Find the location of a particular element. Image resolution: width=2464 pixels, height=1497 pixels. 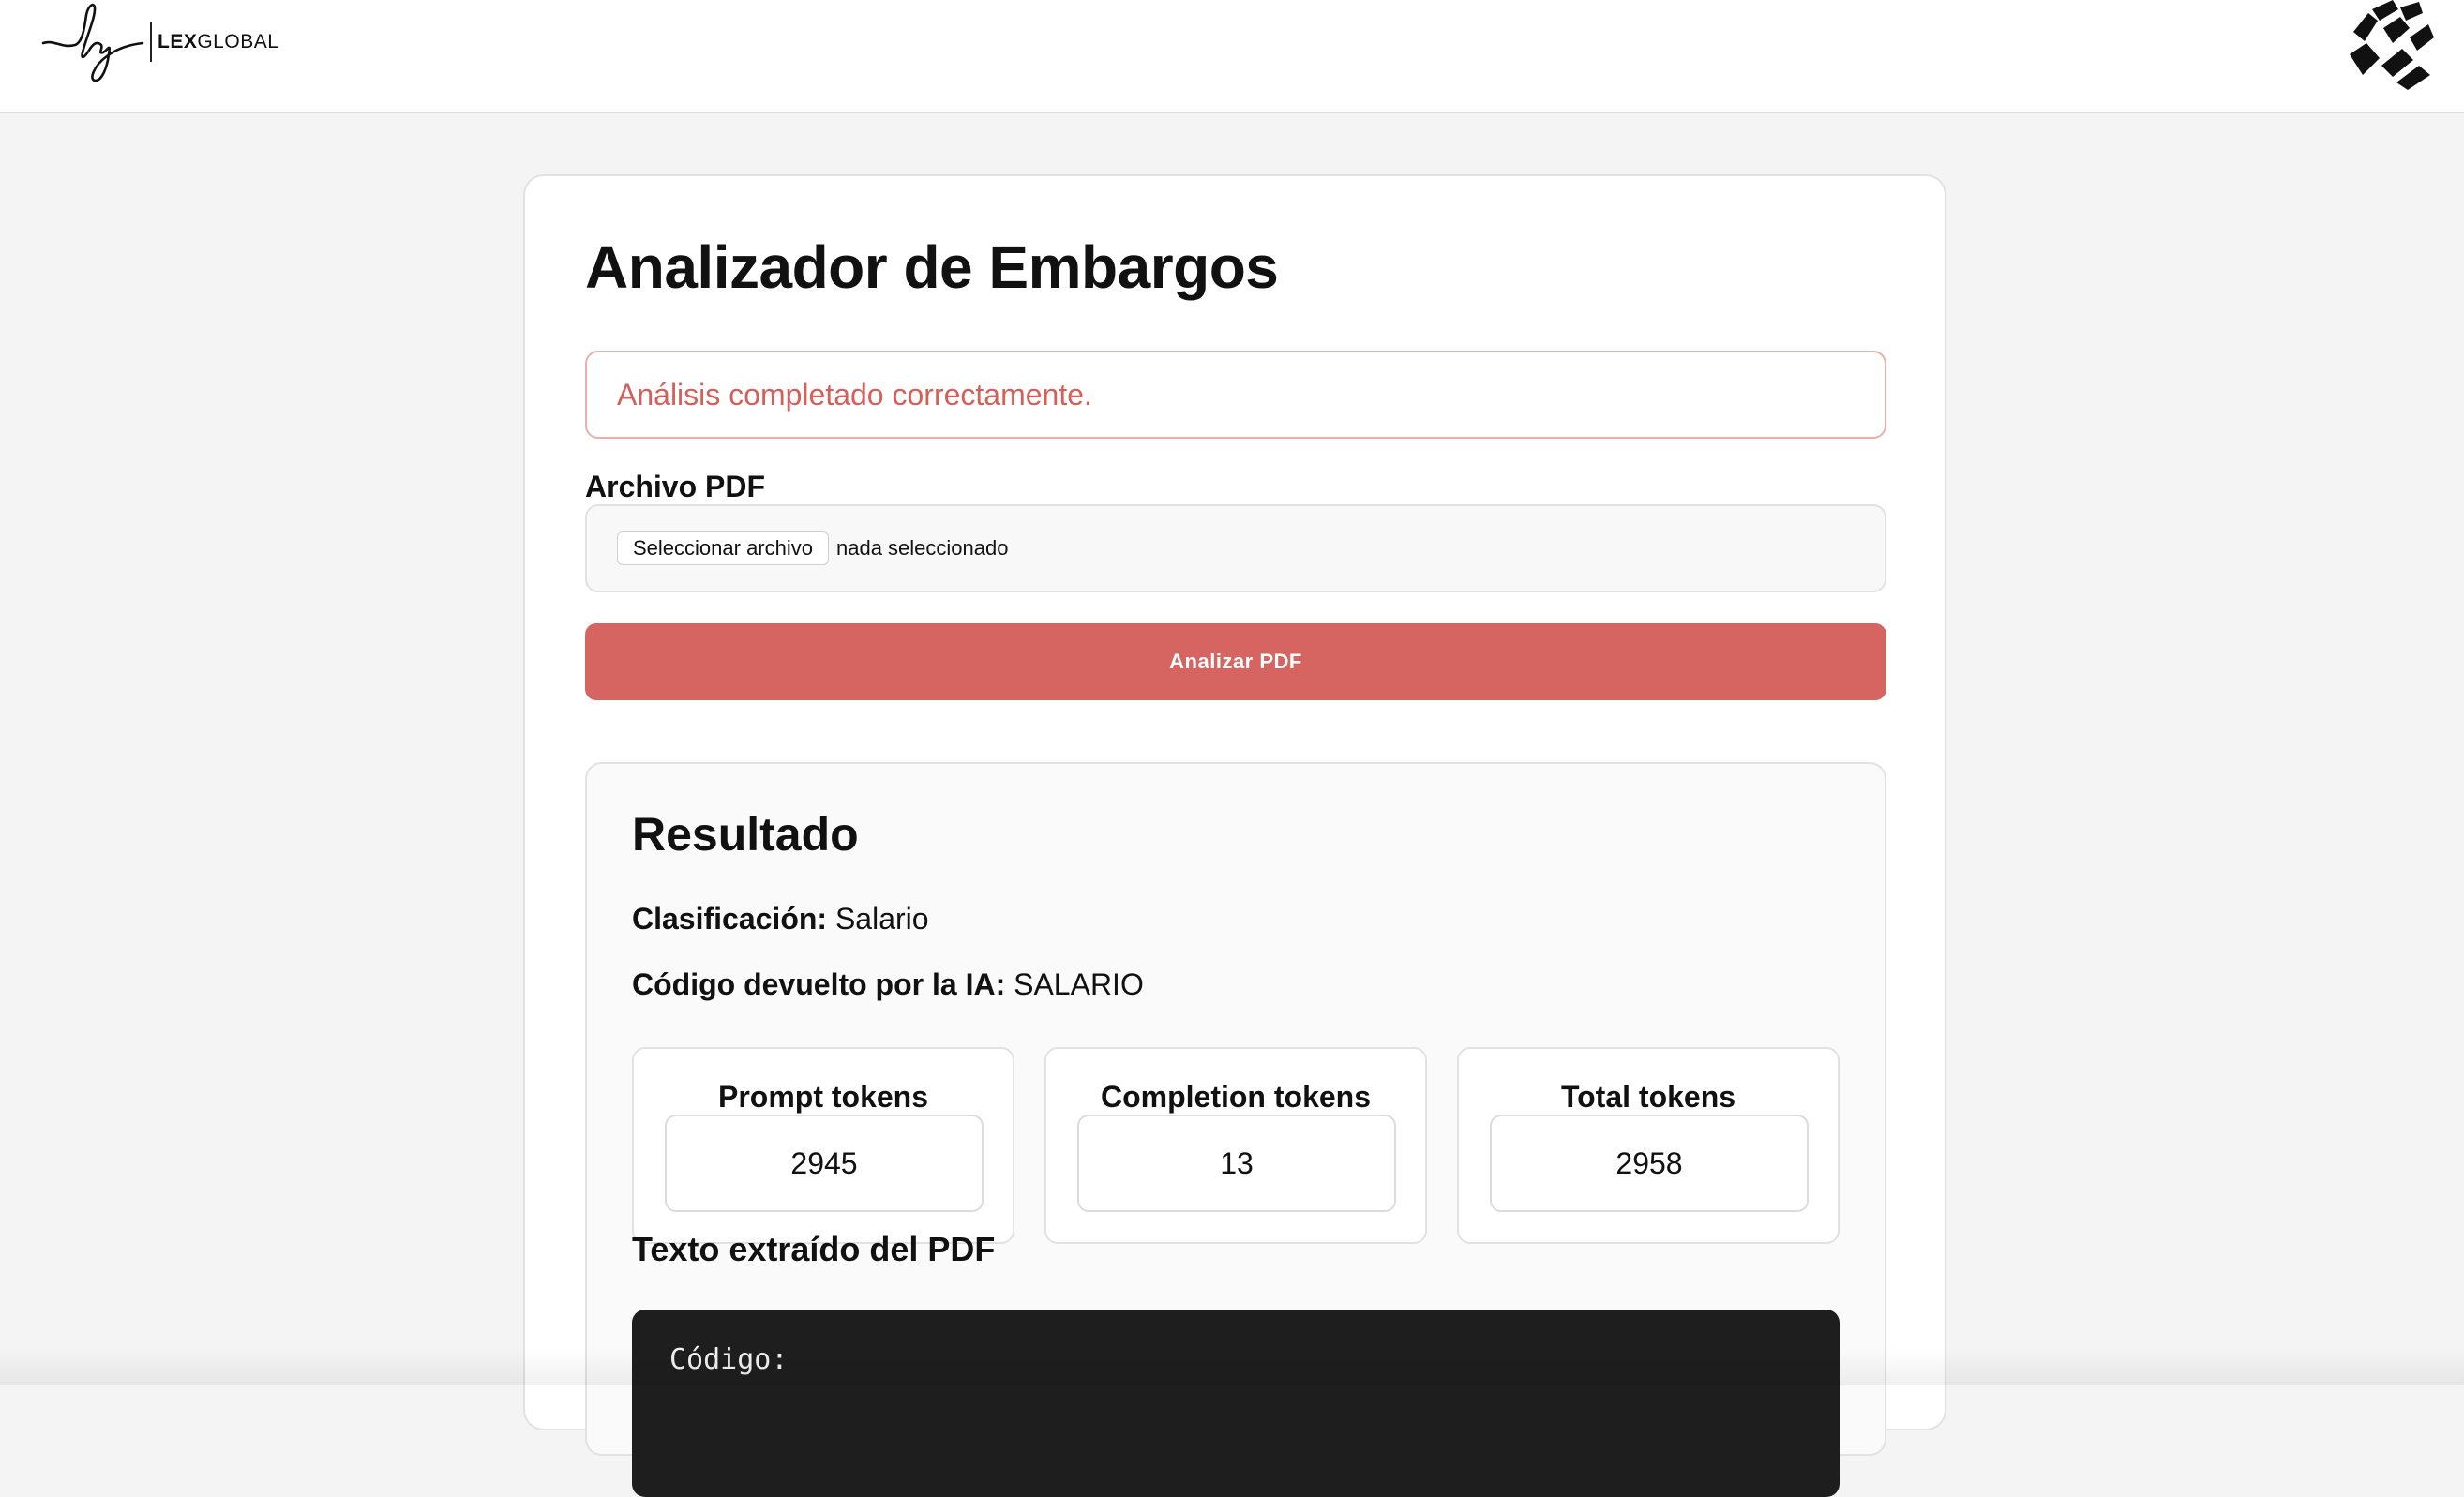

classification-label: Clasificación: is located at coordinates (730, 919).